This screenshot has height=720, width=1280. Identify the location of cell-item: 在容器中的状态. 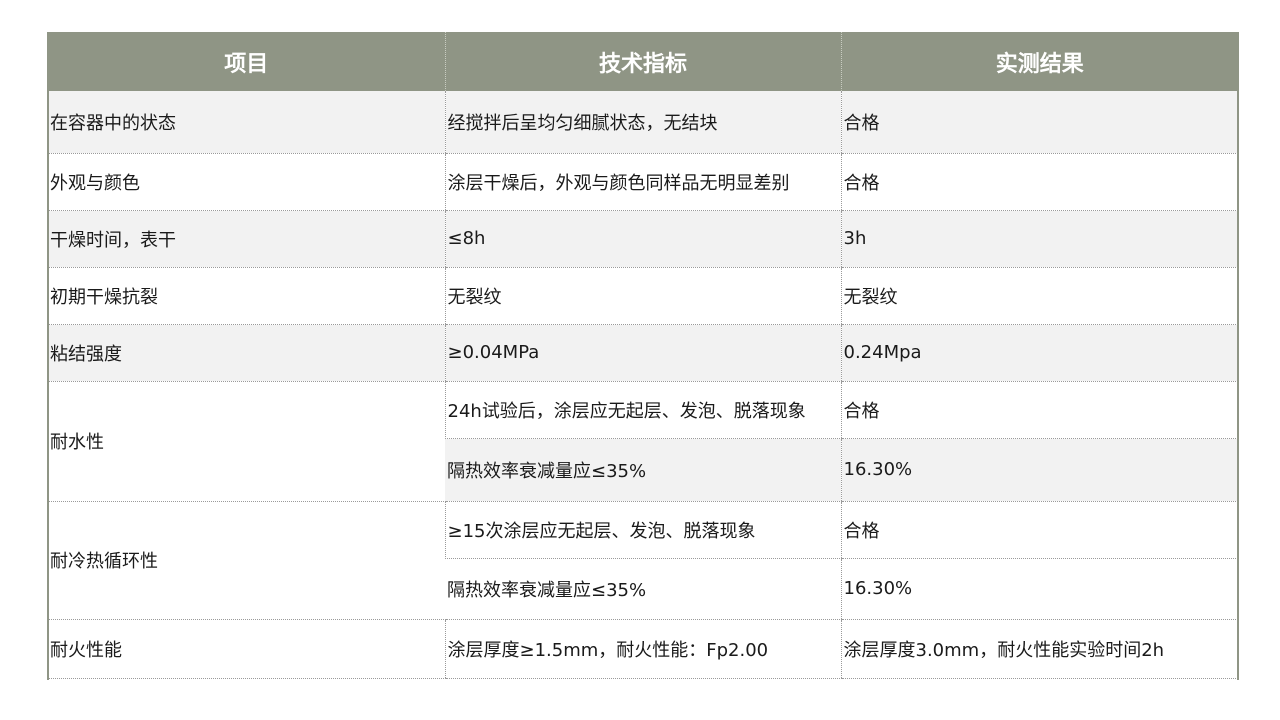
(247, 122).